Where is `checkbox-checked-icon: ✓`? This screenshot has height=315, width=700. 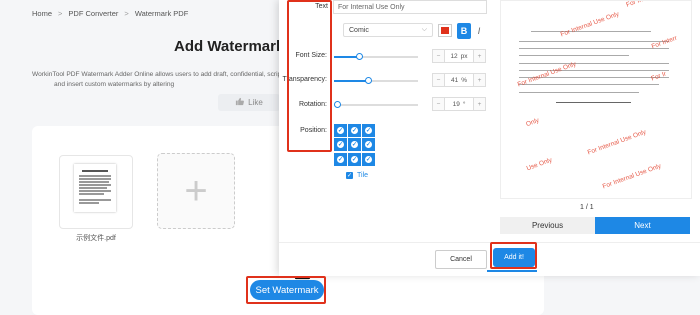 checkbox-checked-icon: ✓ is located at coordinates (349, 175).